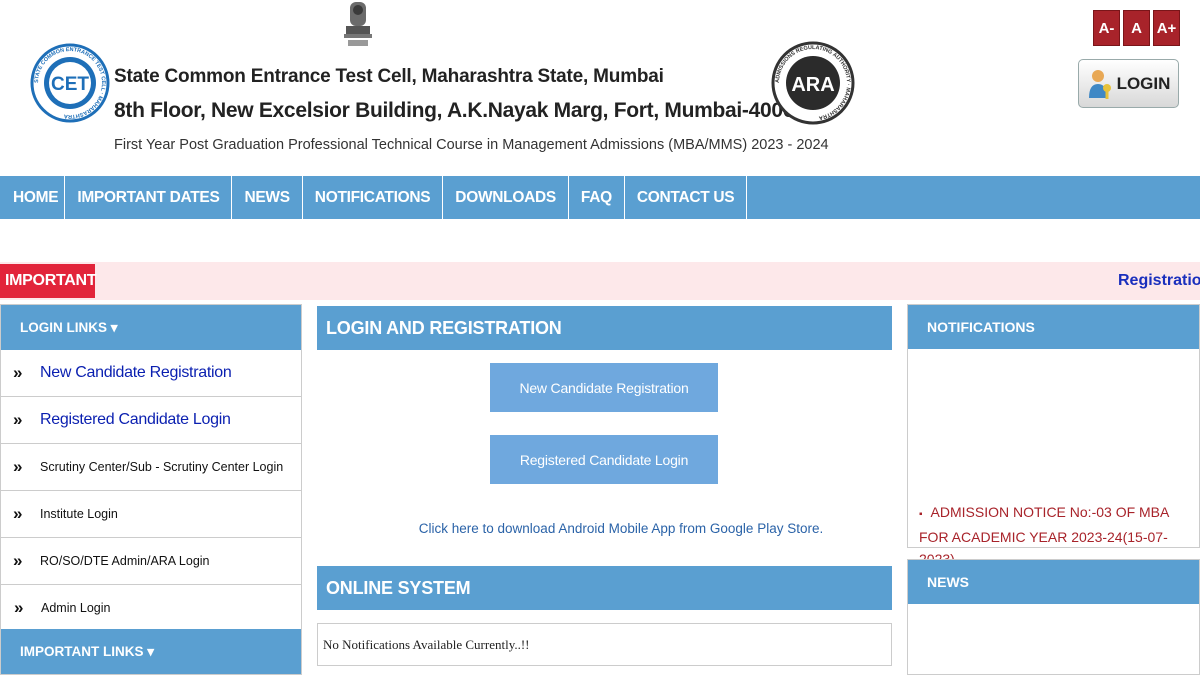 This screenshot has width=1200, height=675. What do you see at coordinates (48, 281) in the screenshot?
I see `ticker-label: IMPORTANT` at bounding box center [48, 281].